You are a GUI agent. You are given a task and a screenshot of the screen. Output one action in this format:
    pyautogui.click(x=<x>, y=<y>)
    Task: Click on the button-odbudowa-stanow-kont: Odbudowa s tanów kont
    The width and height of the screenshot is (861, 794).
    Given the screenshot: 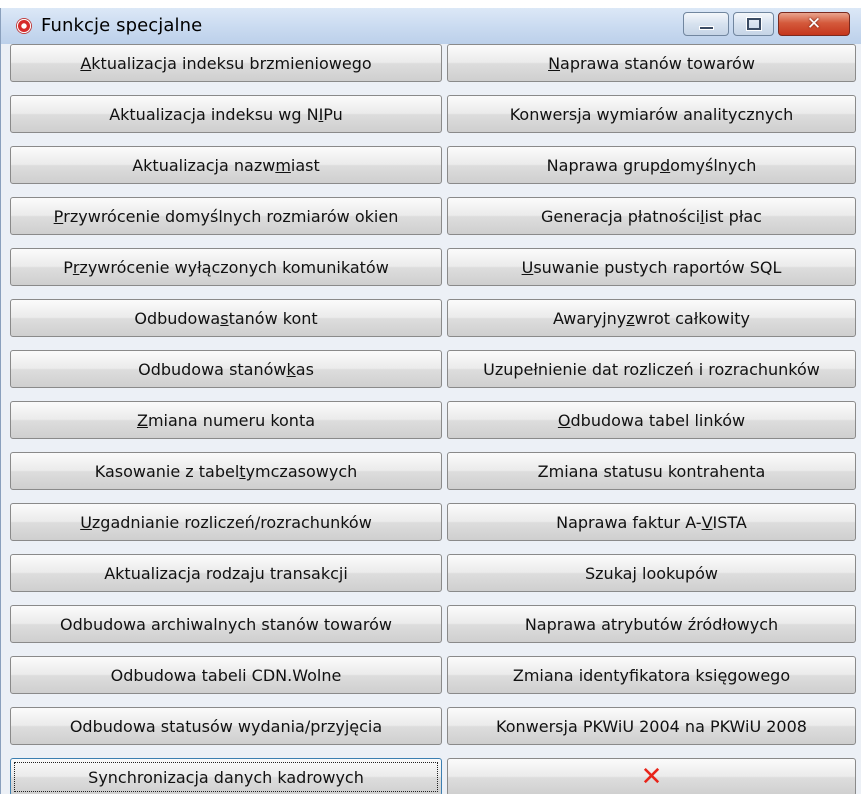 What is the action you would take?
    pyautogui.click(x=226, y=318)
    